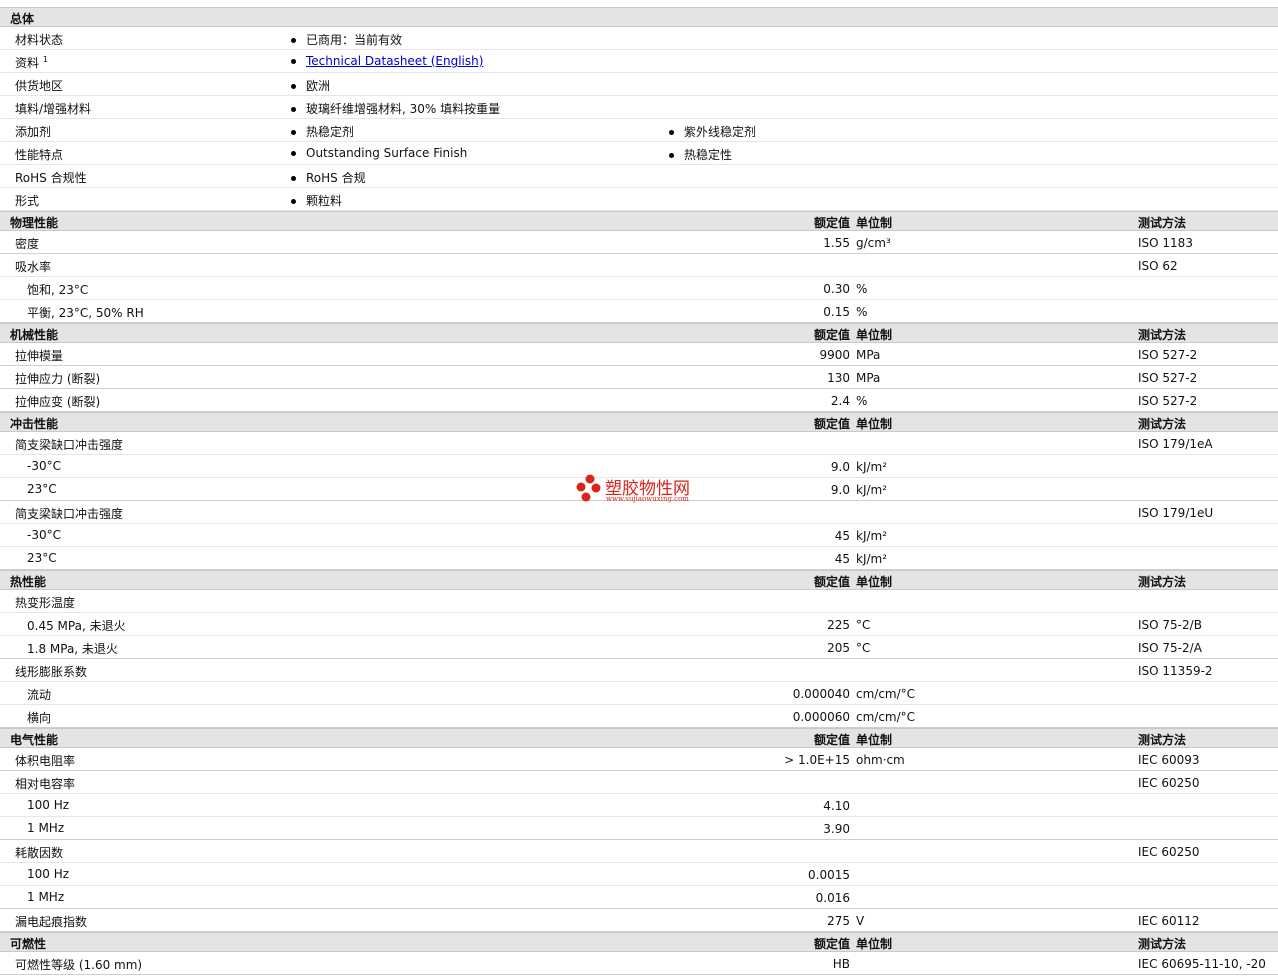  Describe the element at coordinates (45, 603) in the screenshot. I see `property-label: 热变形温度` at that location.